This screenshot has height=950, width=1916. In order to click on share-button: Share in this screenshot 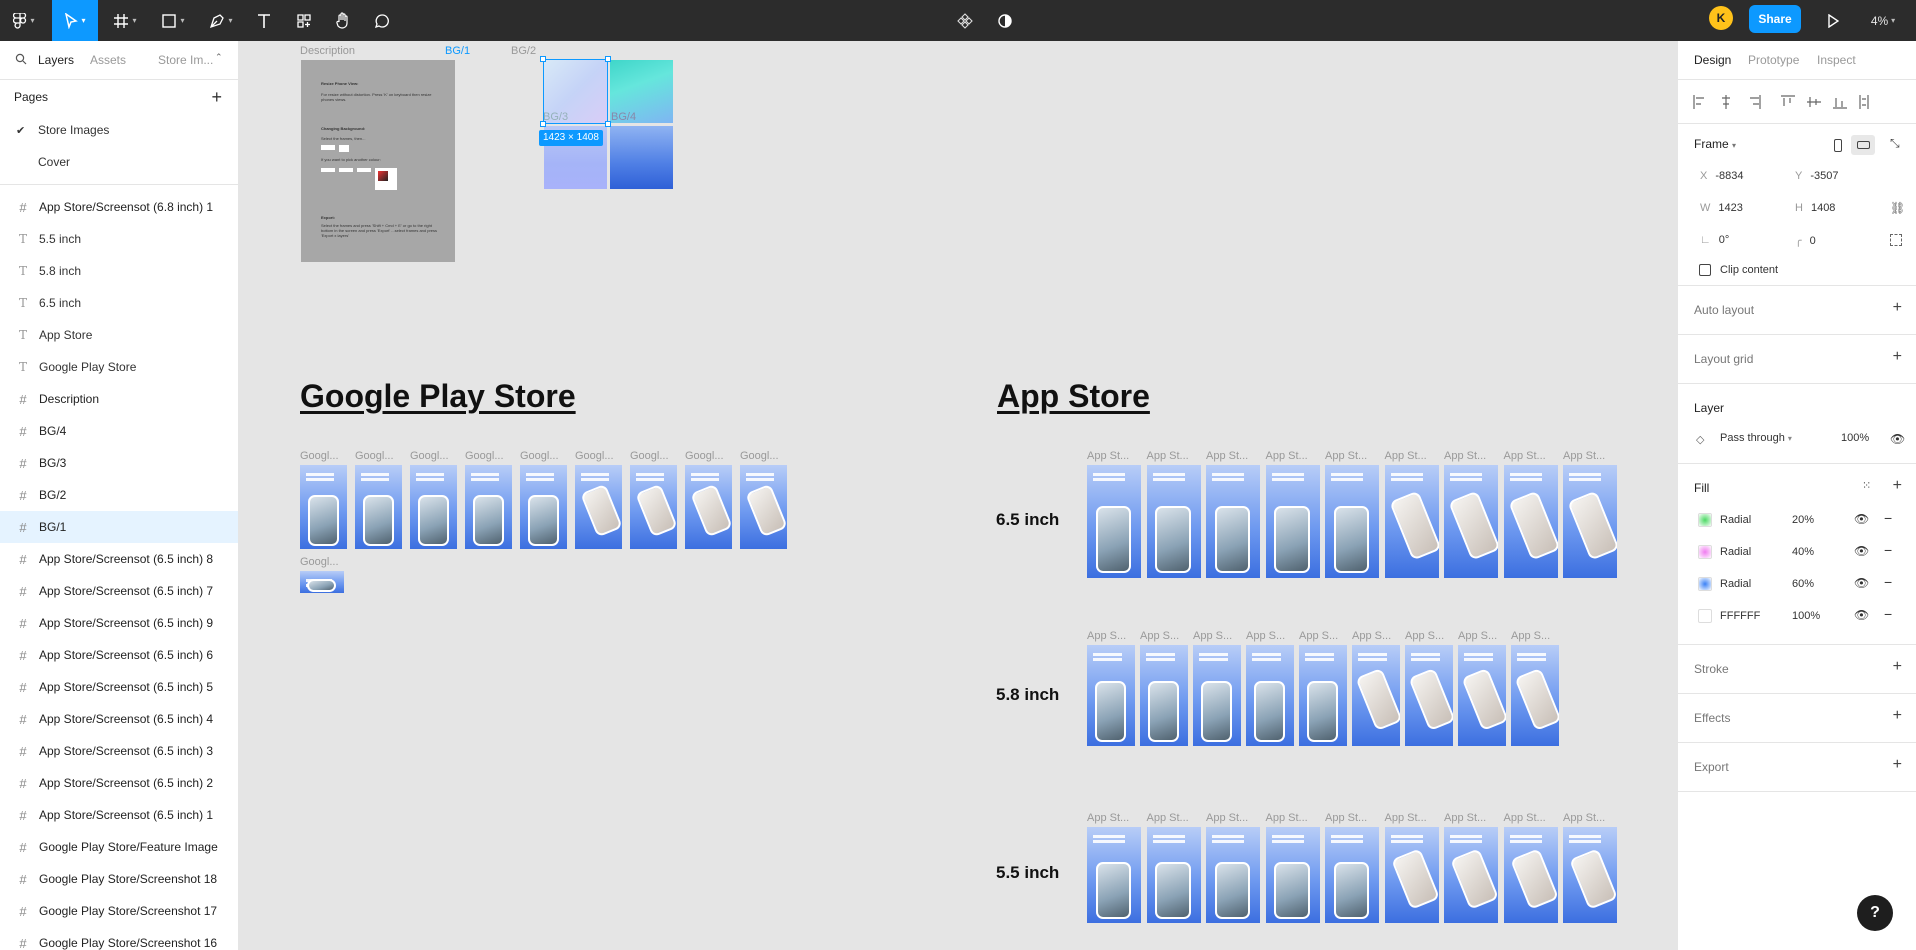, I will do `click(1775, 19)`.